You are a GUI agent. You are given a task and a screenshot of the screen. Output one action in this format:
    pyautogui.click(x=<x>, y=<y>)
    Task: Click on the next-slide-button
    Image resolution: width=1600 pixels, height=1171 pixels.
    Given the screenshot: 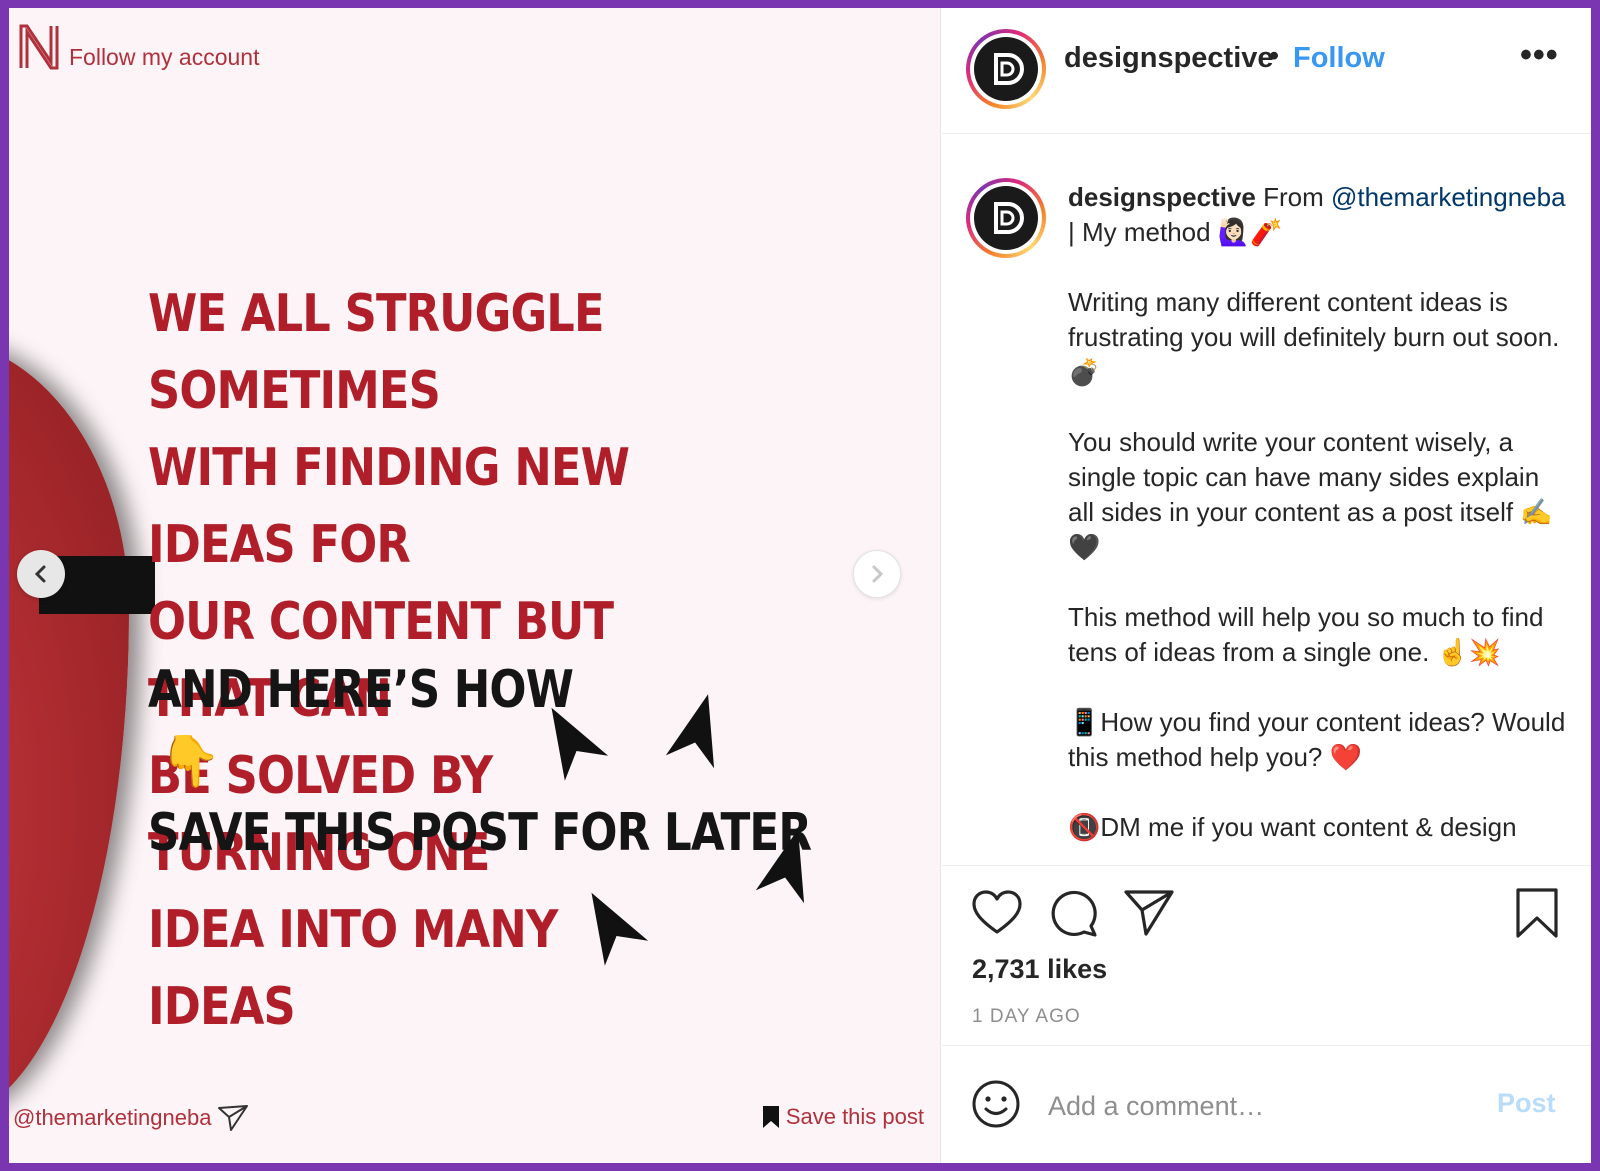 What is the action you would take?
    pyautogui.click(x=877, y=574)
    